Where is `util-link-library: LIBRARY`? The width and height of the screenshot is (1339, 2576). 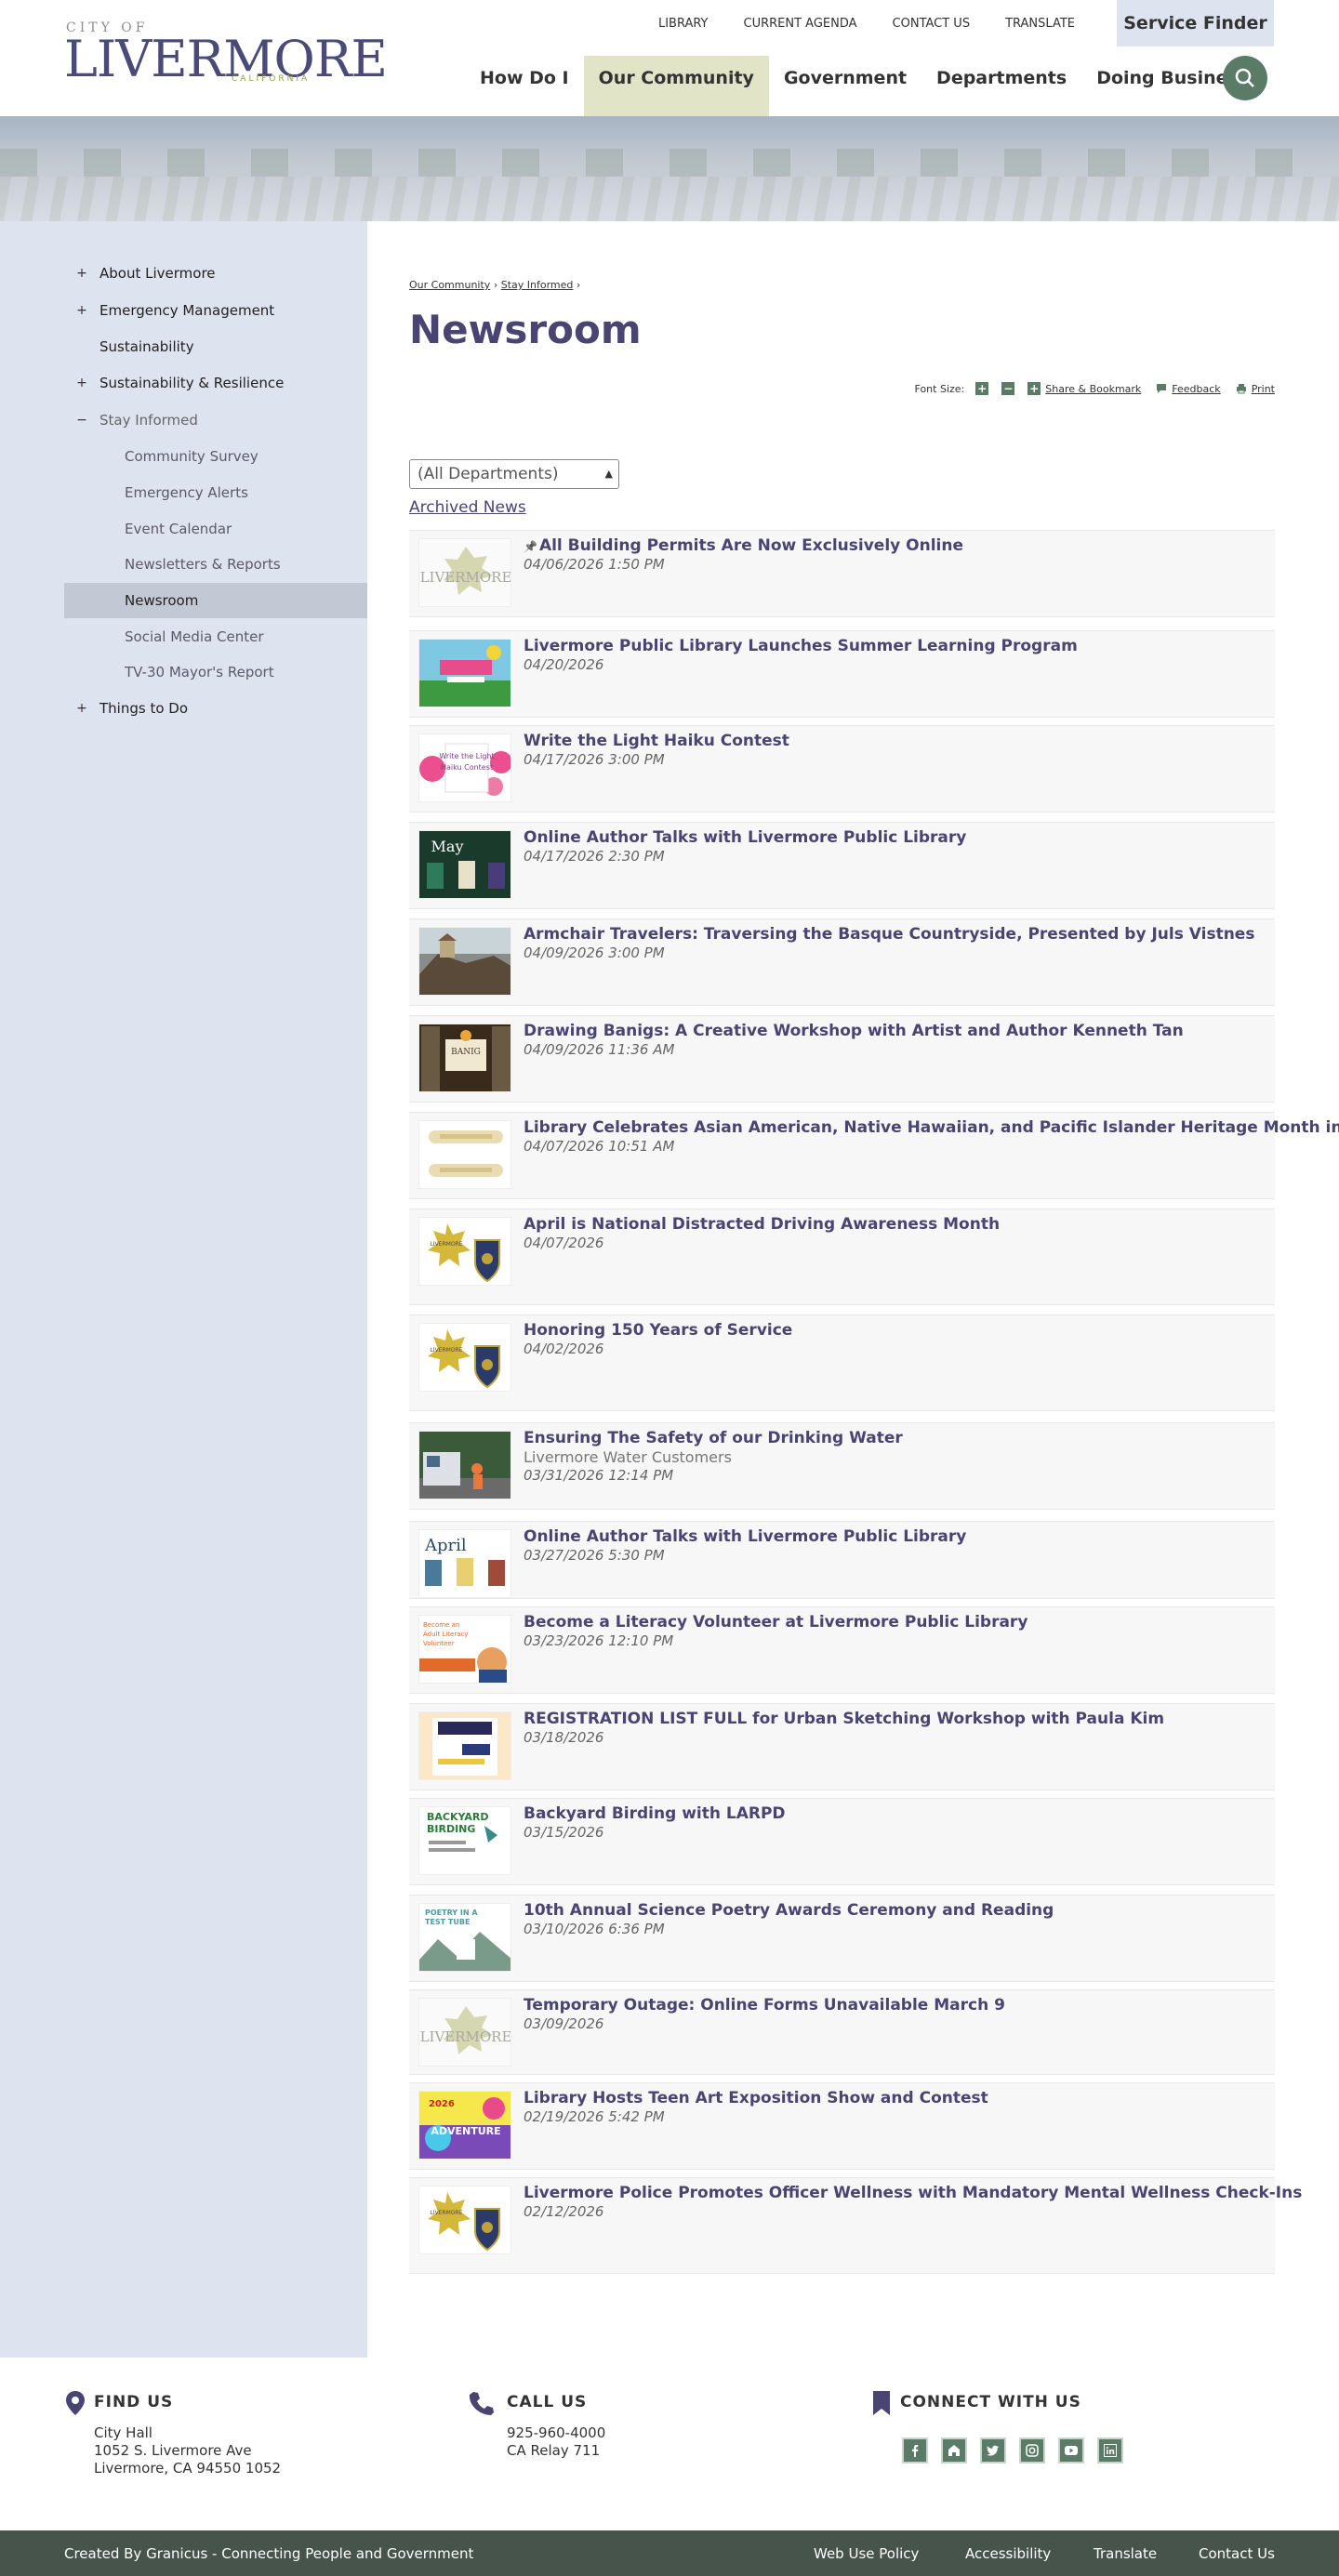
util-link-library: LIBRARY is located at coordinates (683, 23).